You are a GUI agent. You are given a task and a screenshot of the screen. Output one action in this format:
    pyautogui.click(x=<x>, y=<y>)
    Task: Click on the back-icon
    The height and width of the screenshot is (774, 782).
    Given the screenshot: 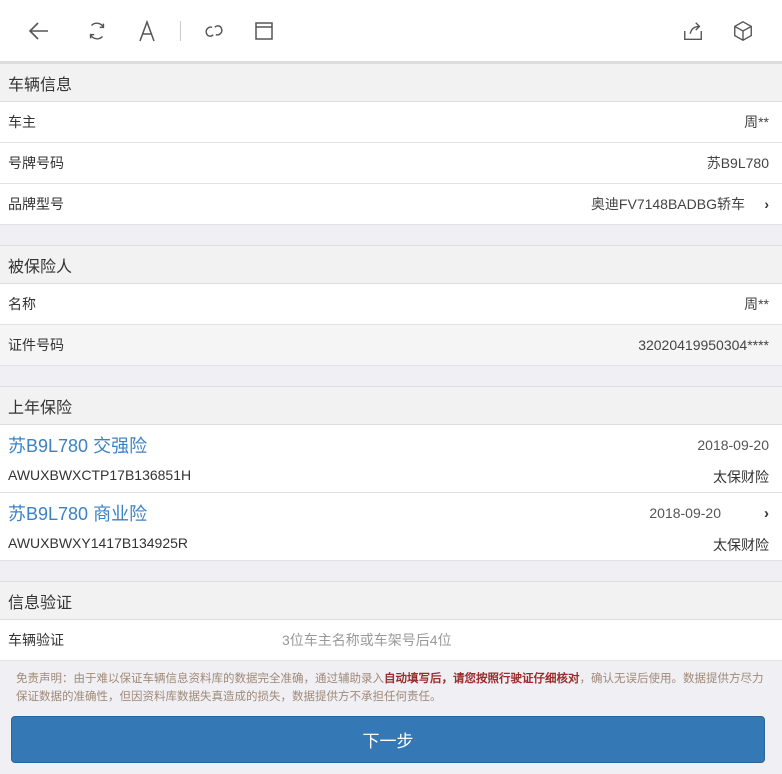 What is the action you would take?
    pyautogui.click(x=39, y=31)
    